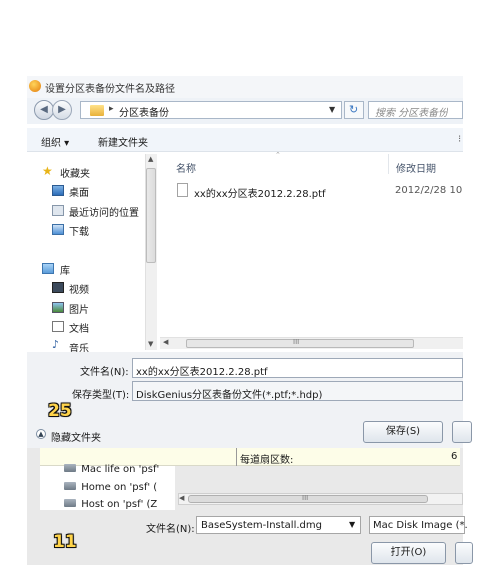 This screenshot has width=500, height=565. Describe the element at coordinates (429, 190) in the screenshot. I see `file-date: 2012/2/28 10:` at that location.